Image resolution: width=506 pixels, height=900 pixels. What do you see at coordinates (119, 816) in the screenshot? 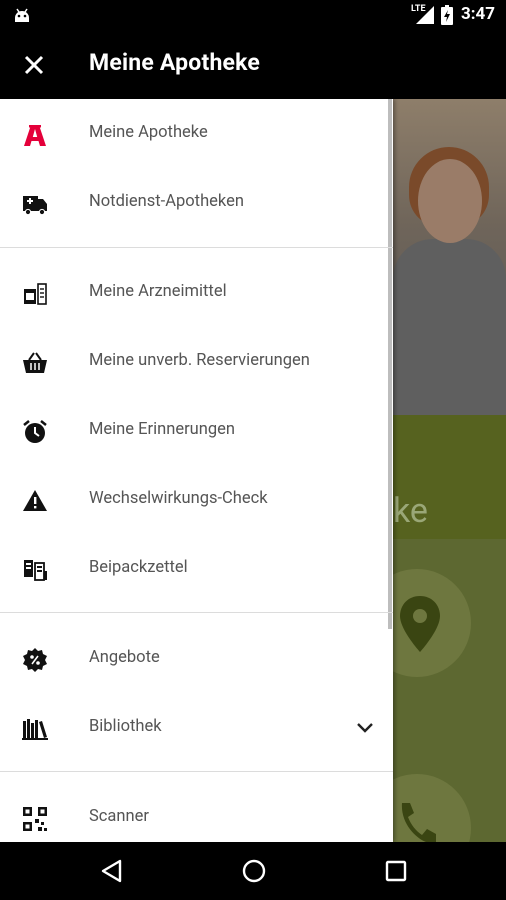
I see `drawer-item-label: Scanner` at bounding box center [119, 816].